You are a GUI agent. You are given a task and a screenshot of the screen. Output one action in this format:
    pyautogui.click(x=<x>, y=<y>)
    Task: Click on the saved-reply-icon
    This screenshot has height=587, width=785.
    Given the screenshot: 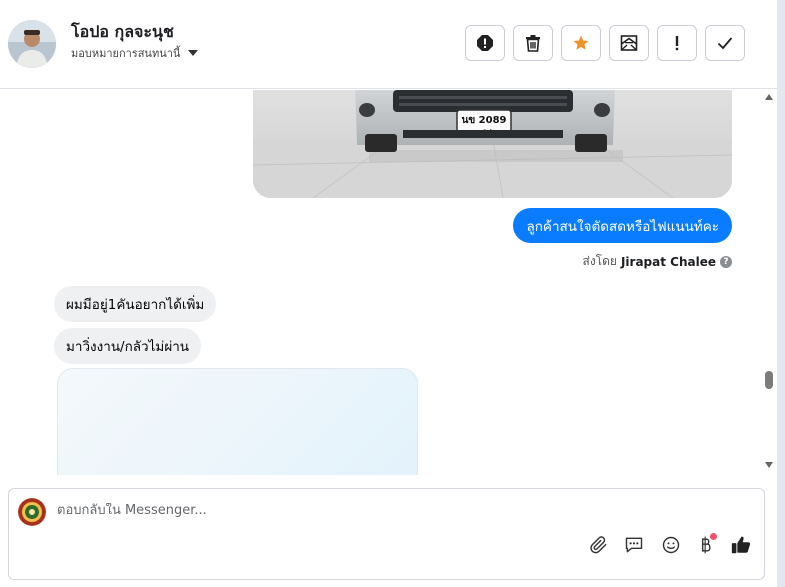 What is the action you would take?
    pyautogui.click(x=634, y=547)
    